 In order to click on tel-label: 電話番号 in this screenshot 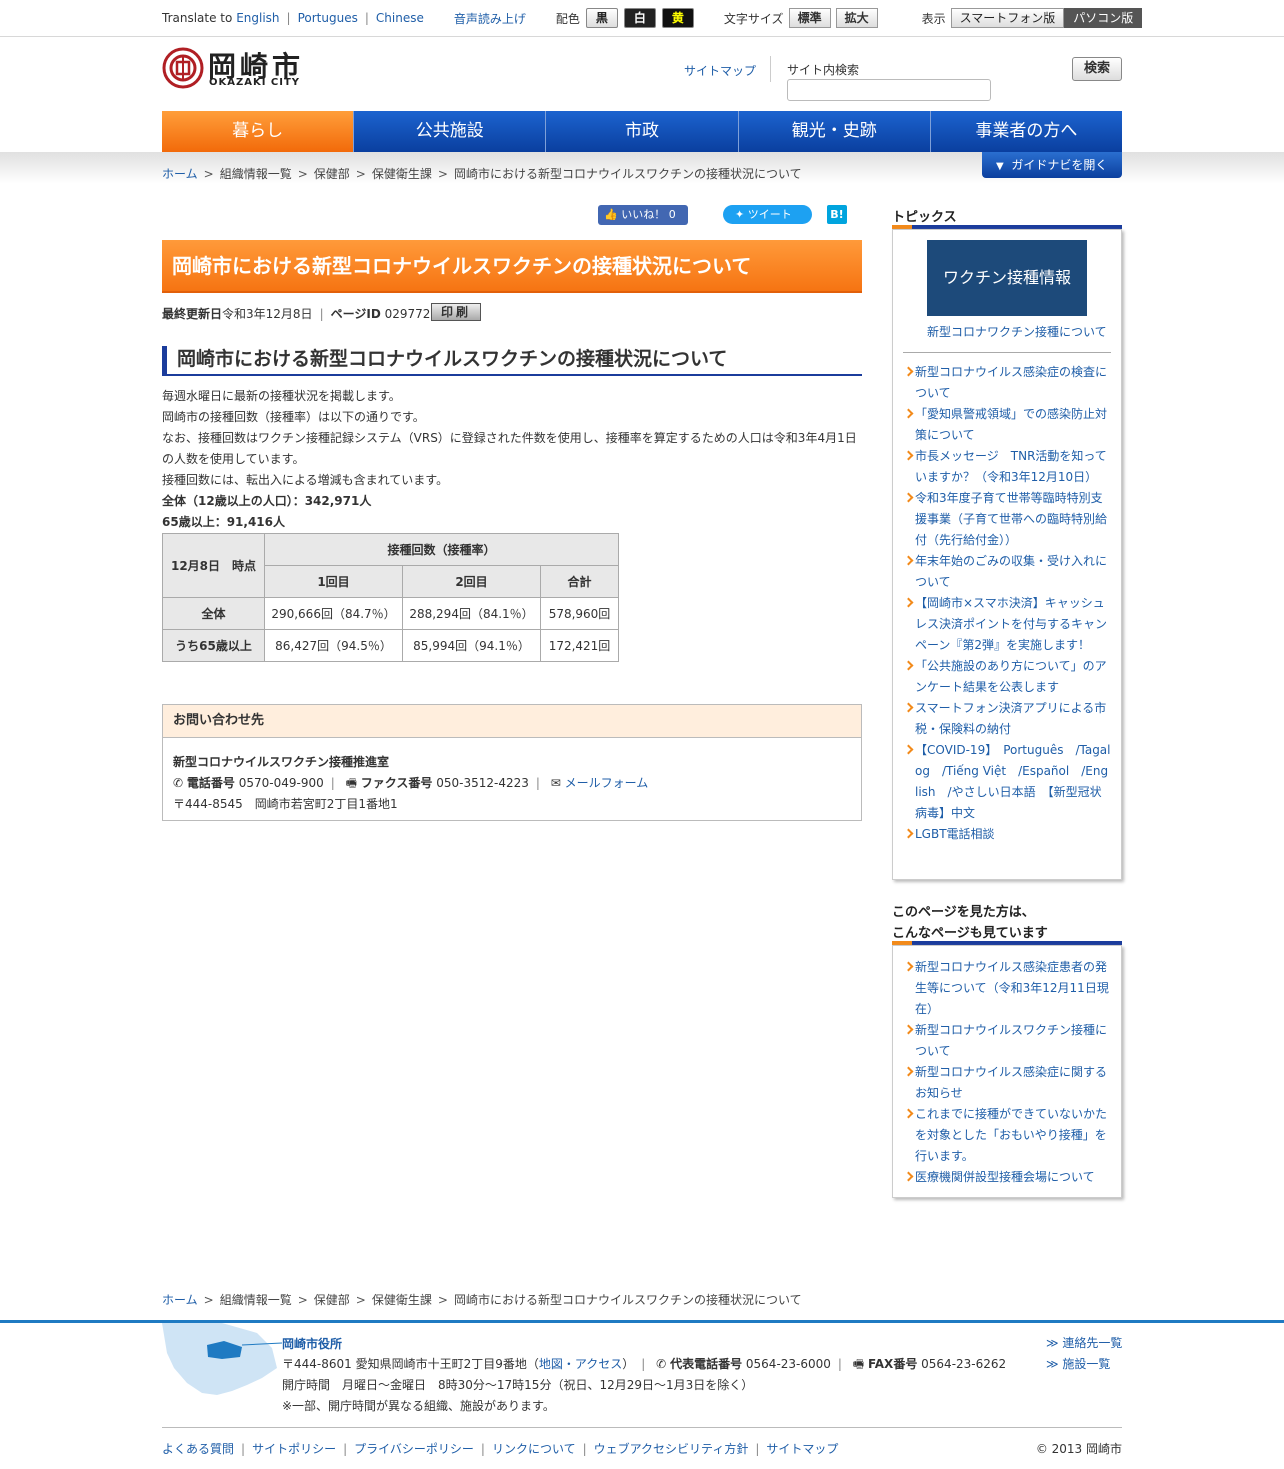, I will do `click(210, 783)`.